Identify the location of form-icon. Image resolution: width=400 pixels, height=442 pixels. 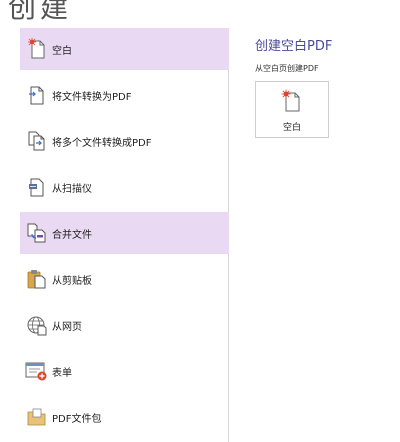
(37, 371).